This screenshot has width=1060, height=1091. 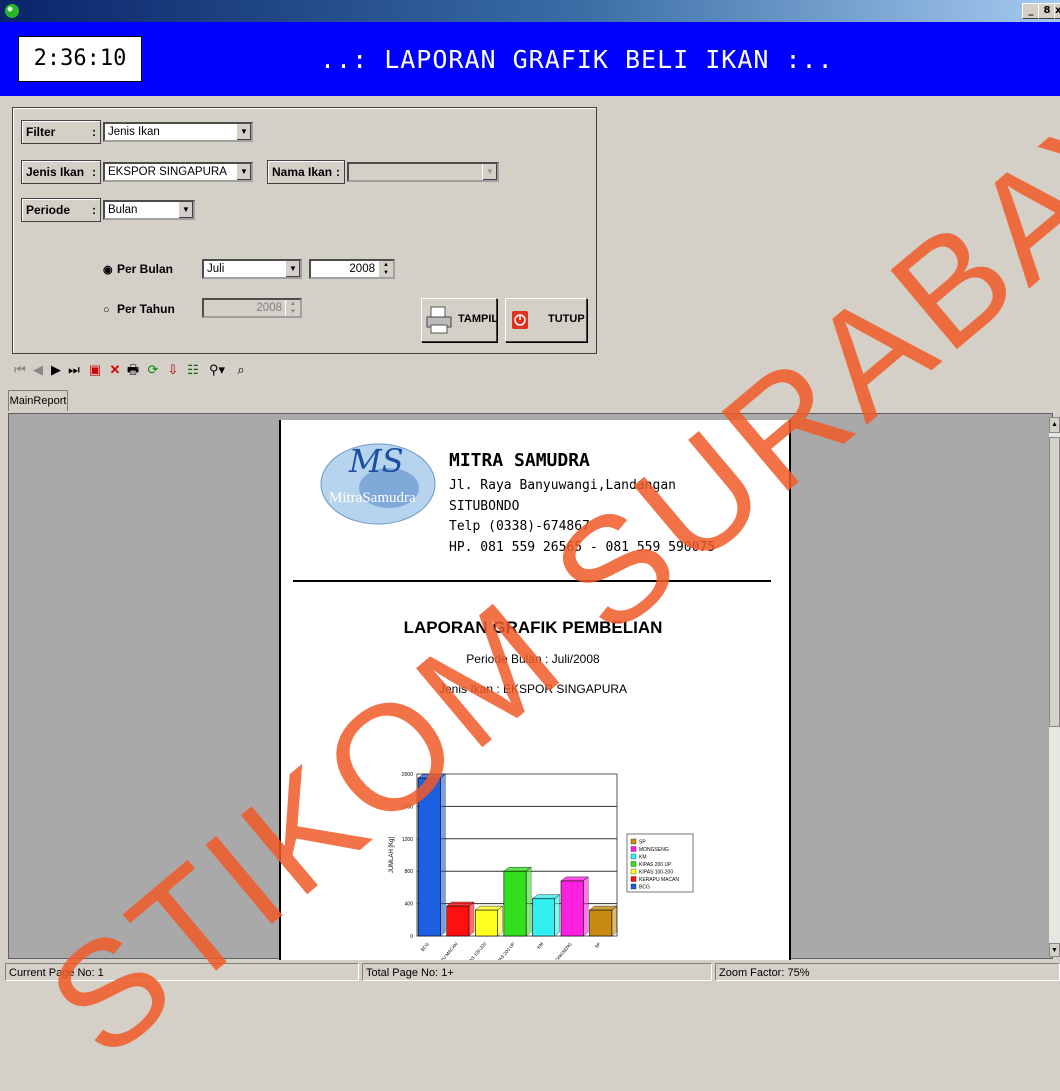 What do you see at coordinates (108, 269) in the screenshot?
I see `radio-selected-icon: ◉` at bounding box center [108, 269].